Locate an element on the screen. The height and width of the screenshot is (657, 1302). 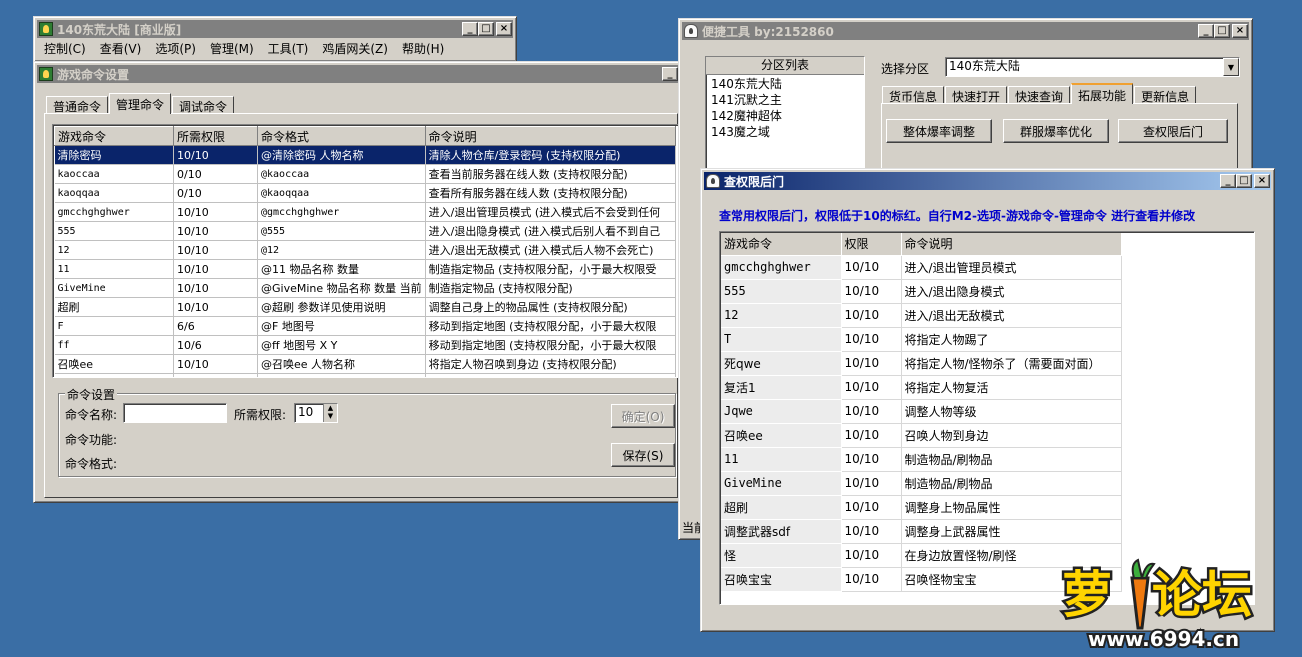
table-row: 555 10/10 @555 进入/退出隐身模式 (进入模式后别人看不到自己 is located at coordinates (365, 231).